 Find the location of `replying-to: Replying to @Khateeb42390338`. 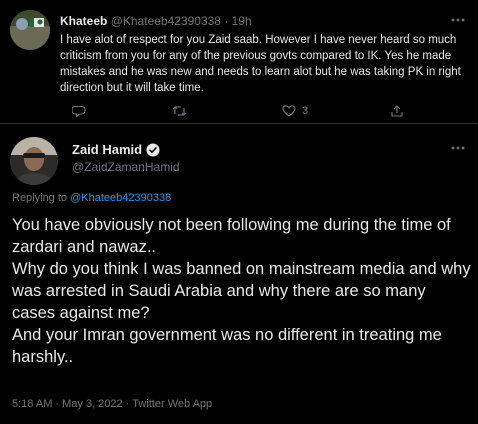

replying-to: Replying to @Khateeb42390338 is located at coordinates (91, 198).